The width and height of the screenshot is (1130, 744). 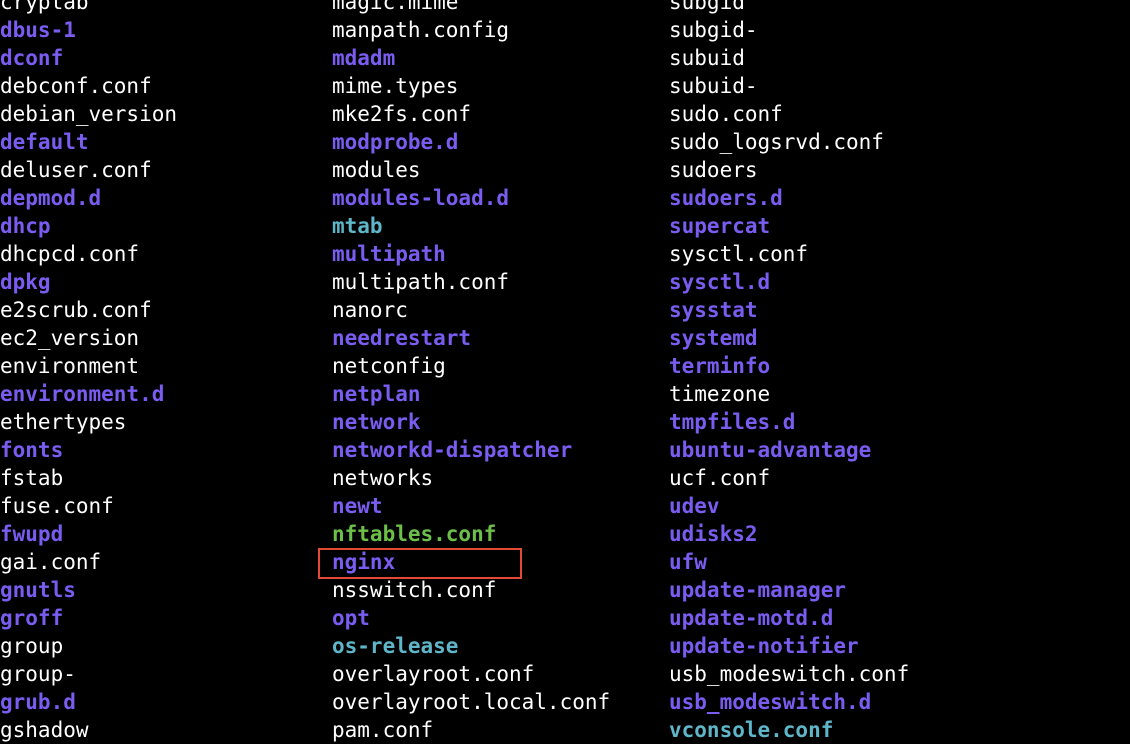 What do you see at coordinates (89, 114) in the screenshot?
I see `listing-entry: debian_version` at bounding box center [89, 114].